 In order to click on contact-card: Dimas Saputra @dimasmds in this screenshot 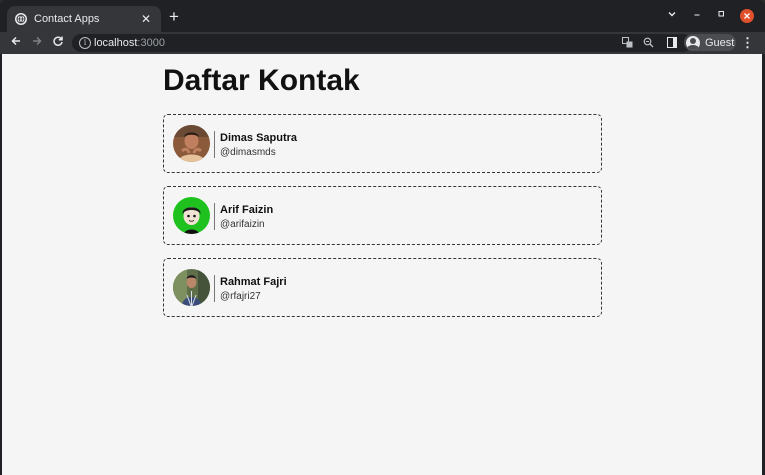, I will do `click(382, 143)`.